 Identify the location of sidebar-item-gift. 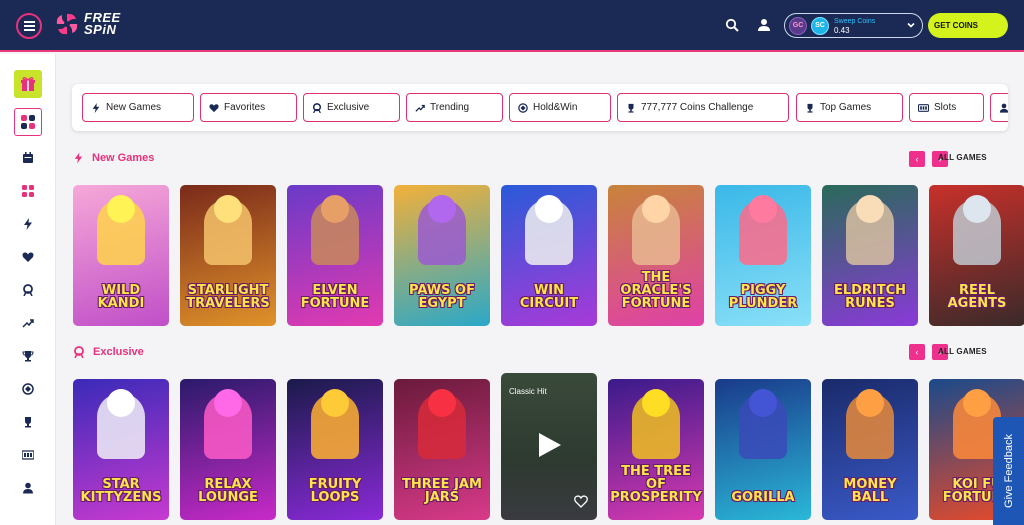
(28, 84).